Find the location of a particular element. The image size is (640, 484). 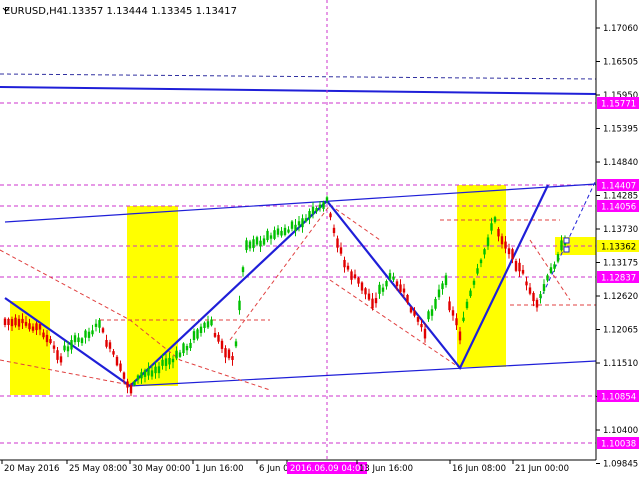

time-label: 13 Jun 16:00 is located at coordinates (386, 469).